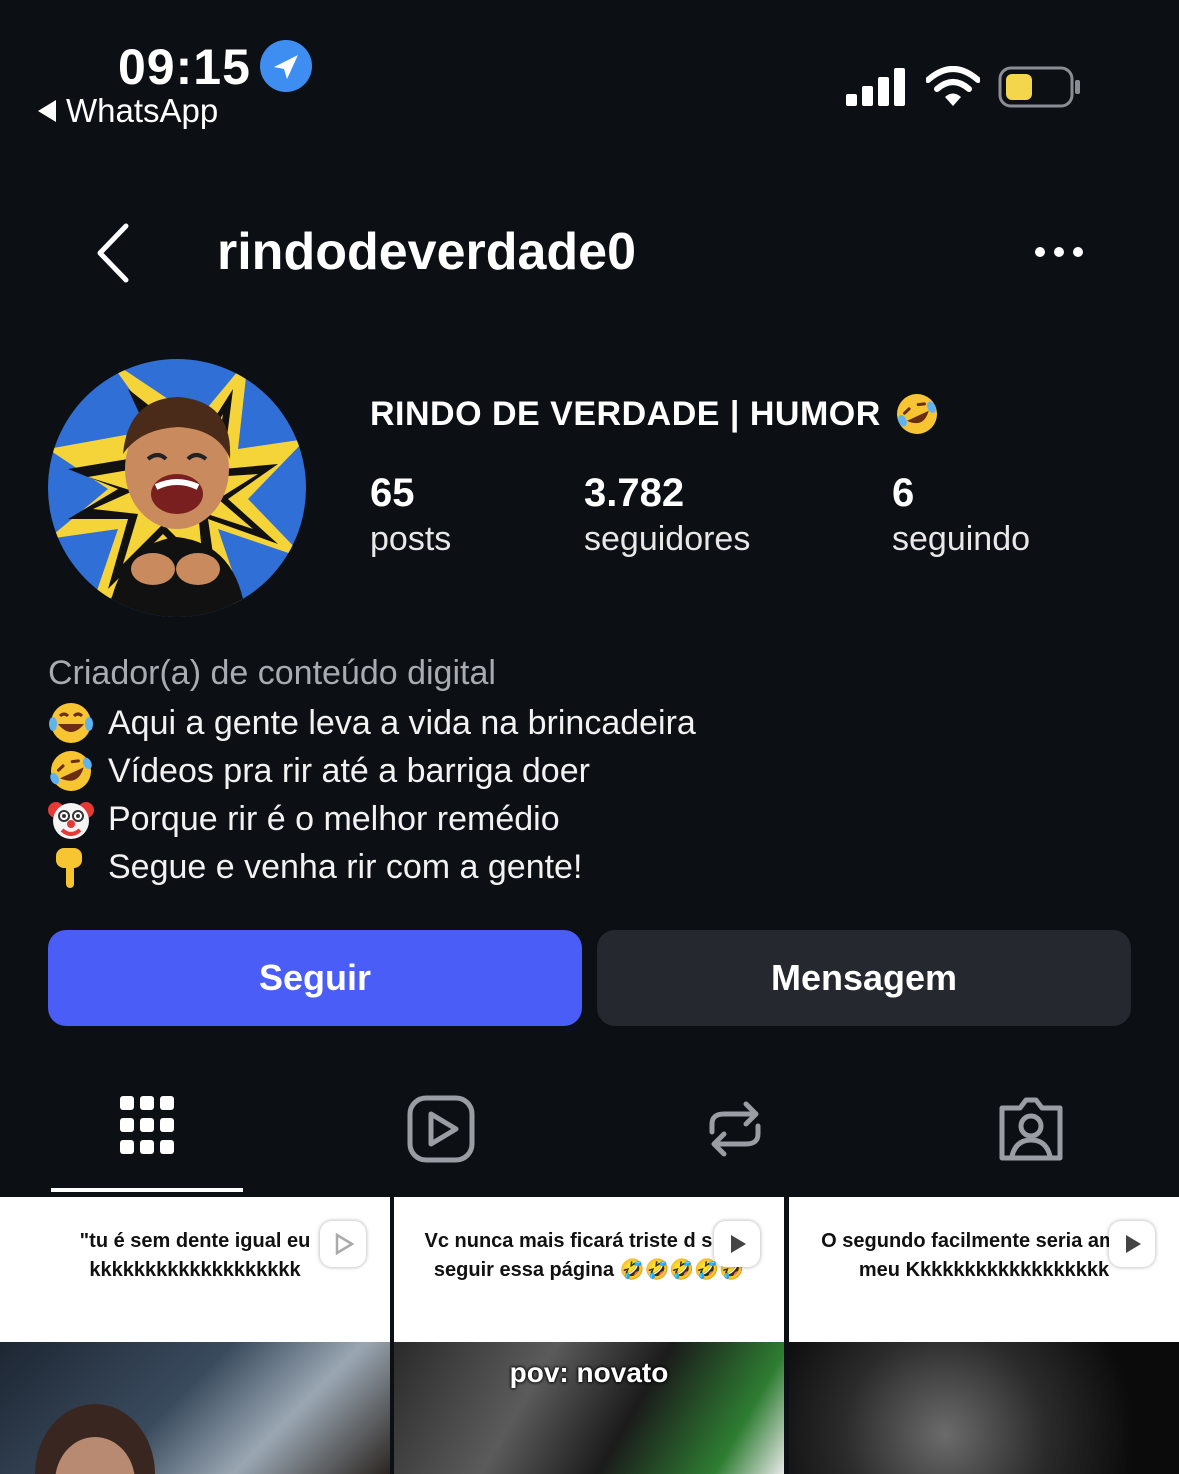 Image resolution: width=1179 pixels, height=1474 pixels. I want to click on stat-followers-value: 3.782, so click(634, 493).